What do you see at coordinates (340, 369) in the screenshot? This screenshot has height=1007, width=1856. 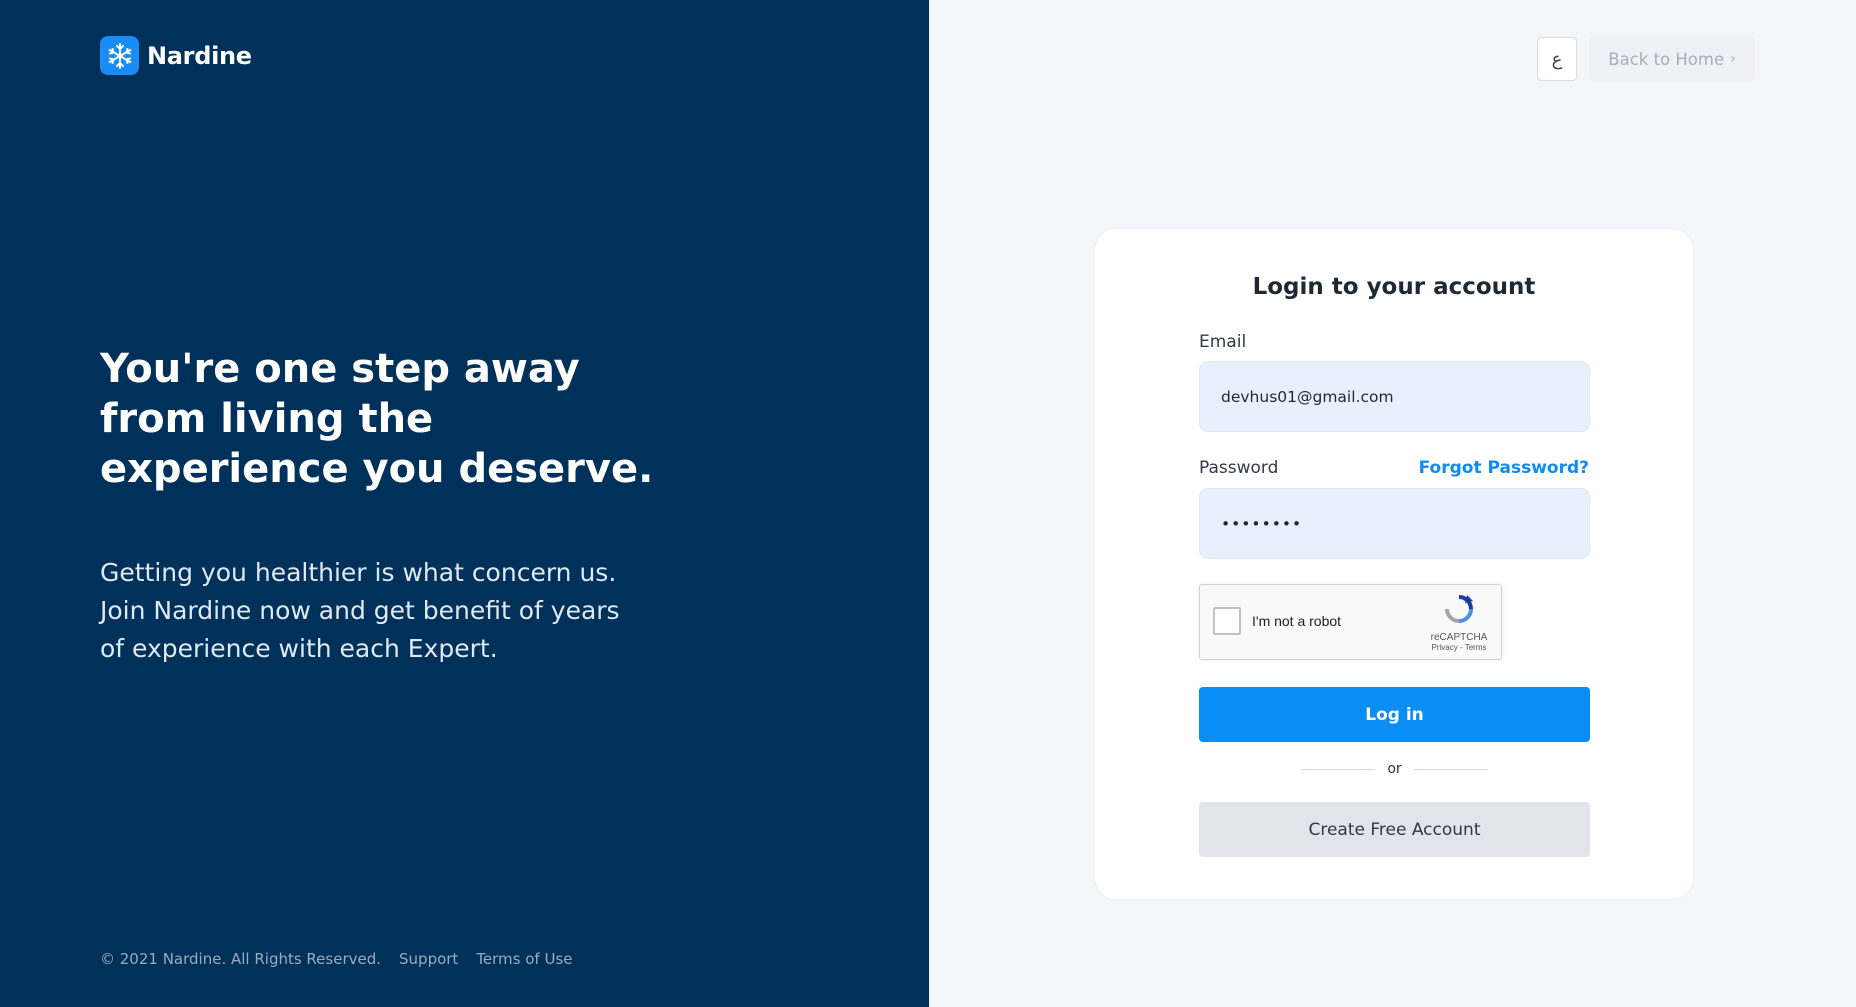 I see `headline-line: You're one step away` at bounding box center [340, 369].